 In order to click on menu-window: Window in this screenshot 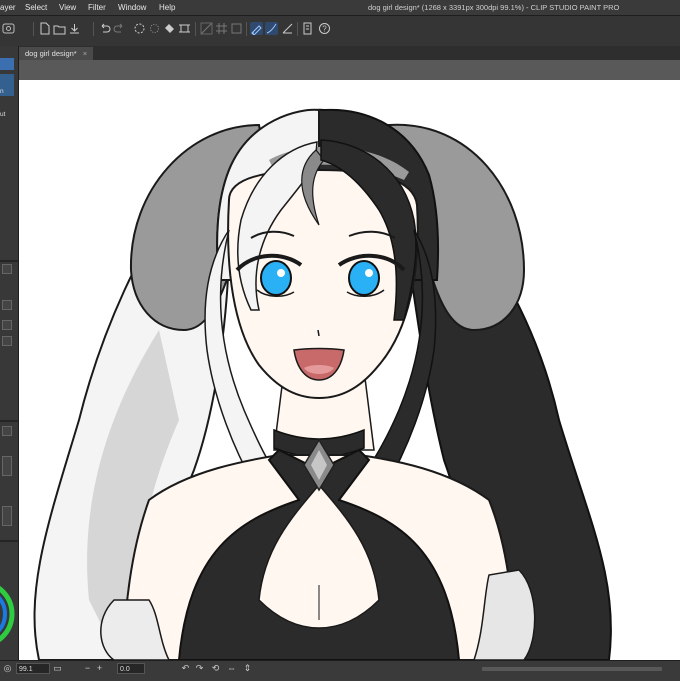, I will do `click(132, 7)`.